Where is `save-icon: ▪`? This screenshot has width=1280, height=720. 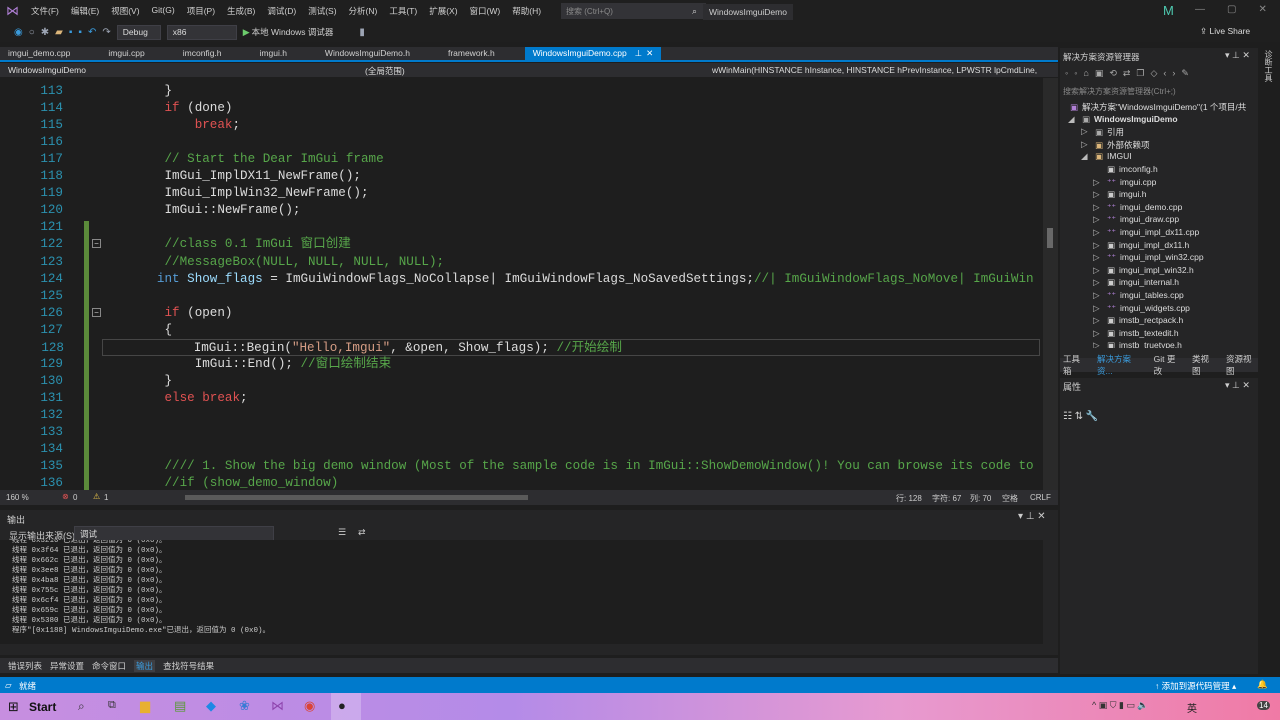
save-icon: ▪ is located at coordinates (71, 32).